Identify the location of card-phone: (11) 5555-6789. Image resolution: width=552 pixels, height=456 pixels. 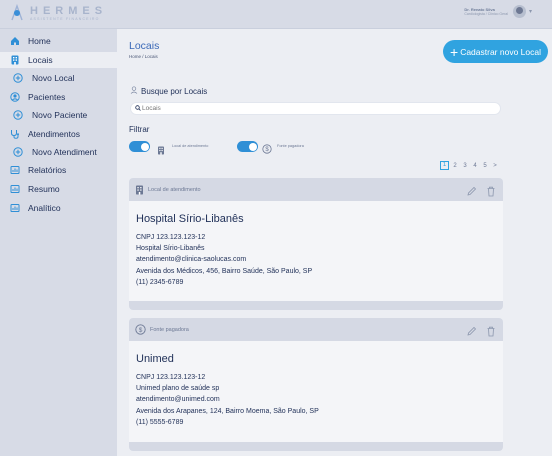
(160, 422).